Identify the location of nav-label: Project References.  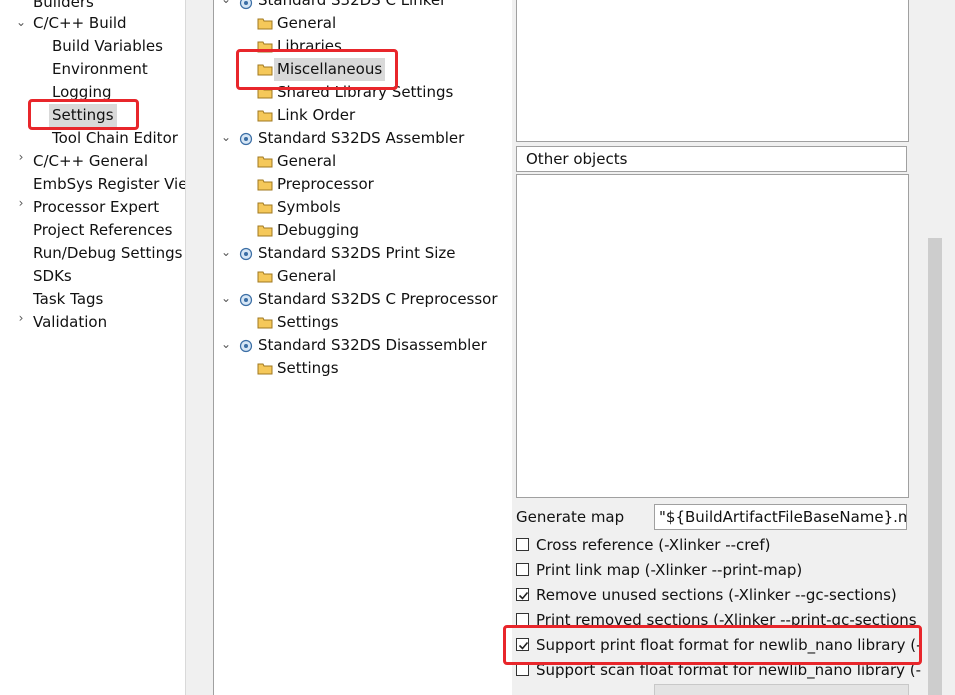
(103, 230).